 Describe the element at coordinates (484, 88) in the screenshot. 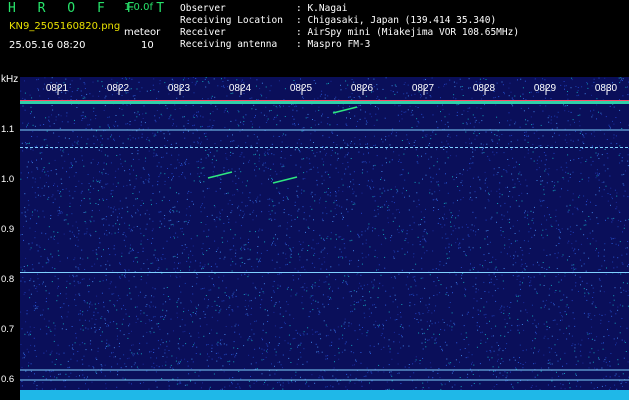

I see `x-tick-label: 0828` at that location.